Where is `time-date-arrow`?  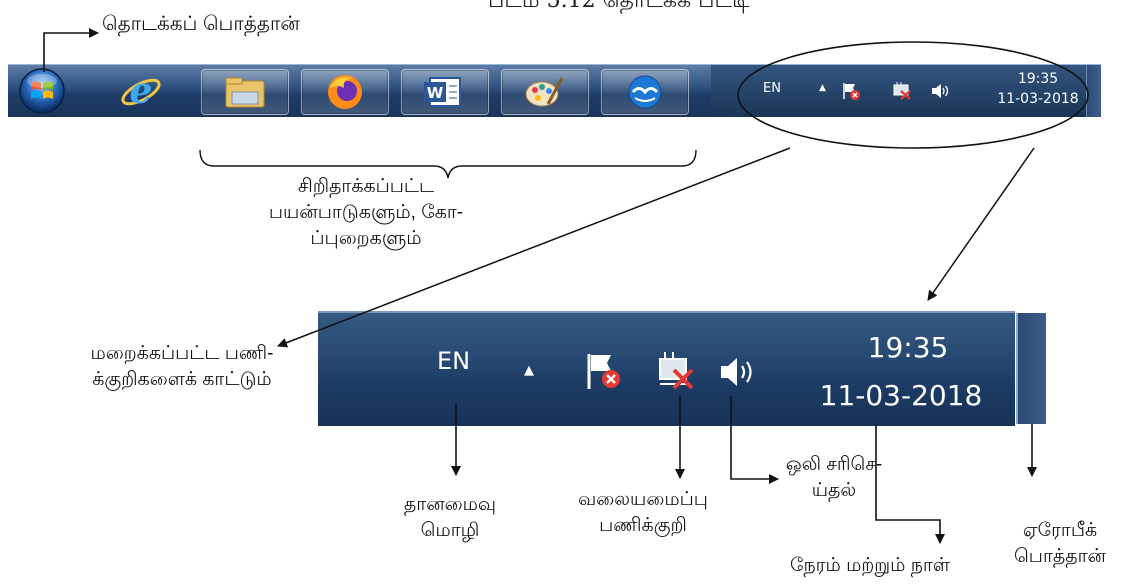 time-date-arrow is located at coordinates (910, 484).